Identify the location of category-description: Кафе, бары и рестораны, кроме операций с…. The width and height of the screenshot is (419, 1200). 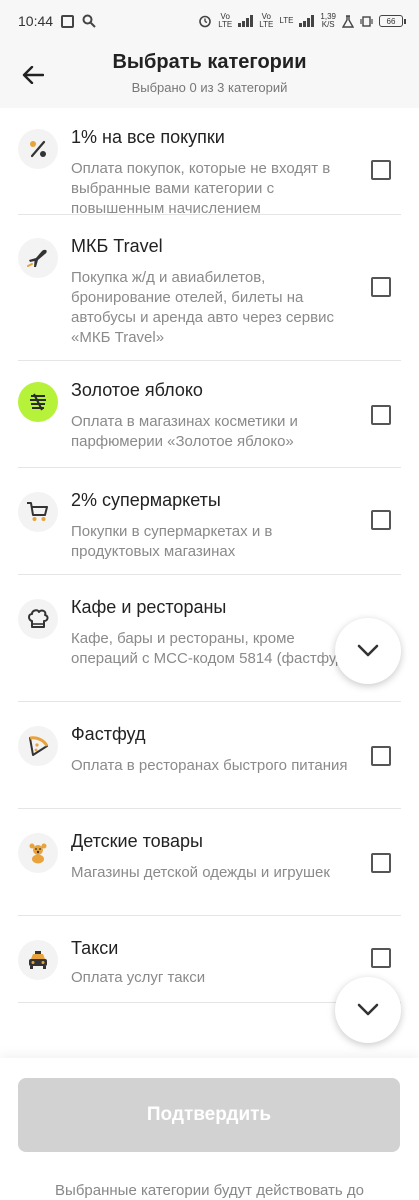
(210, 648).